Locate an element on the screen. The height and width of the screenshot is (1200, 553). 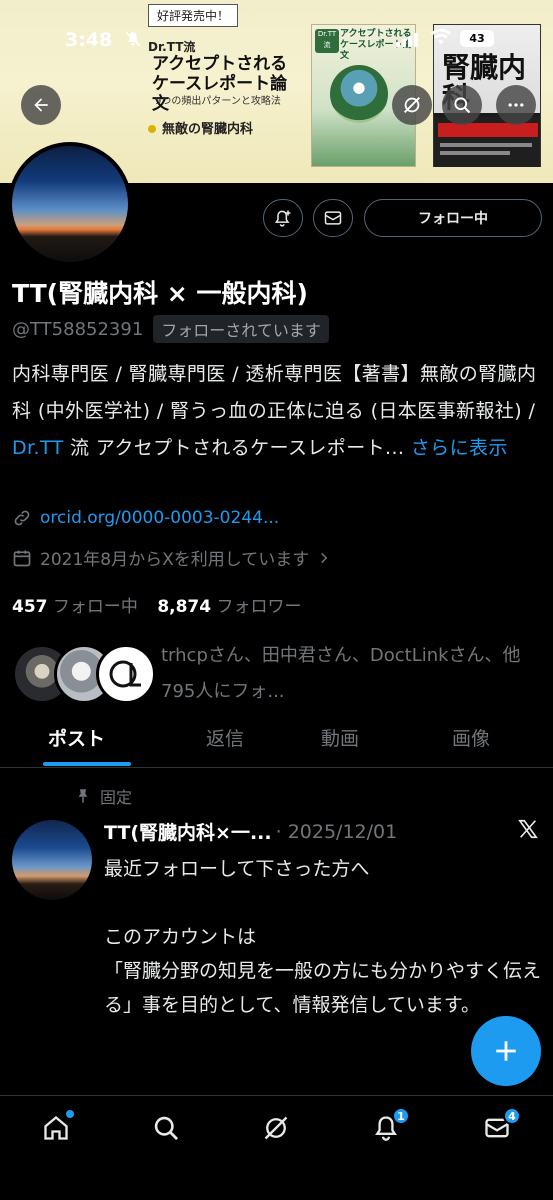
notify-subscribe-button is located at coordinates (283, 218).